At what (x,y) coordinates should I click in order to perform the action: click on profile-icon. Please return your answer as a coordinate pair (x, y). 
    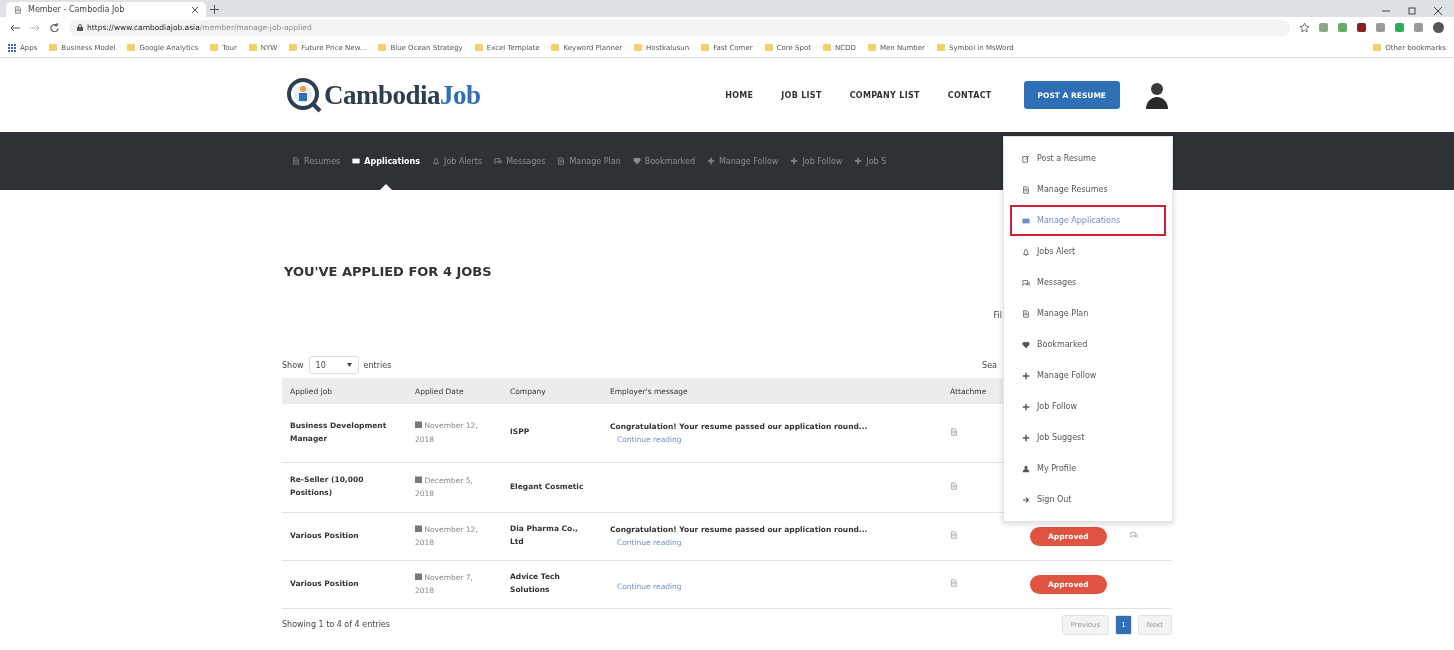
    Looking at the image, I should click on (1438, 27).